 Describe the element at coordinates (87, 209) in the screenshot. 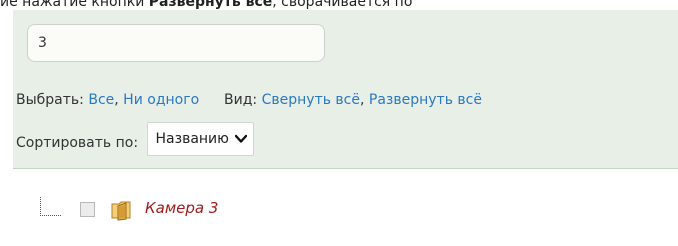

I see `tree-item-checkbox` at that location.